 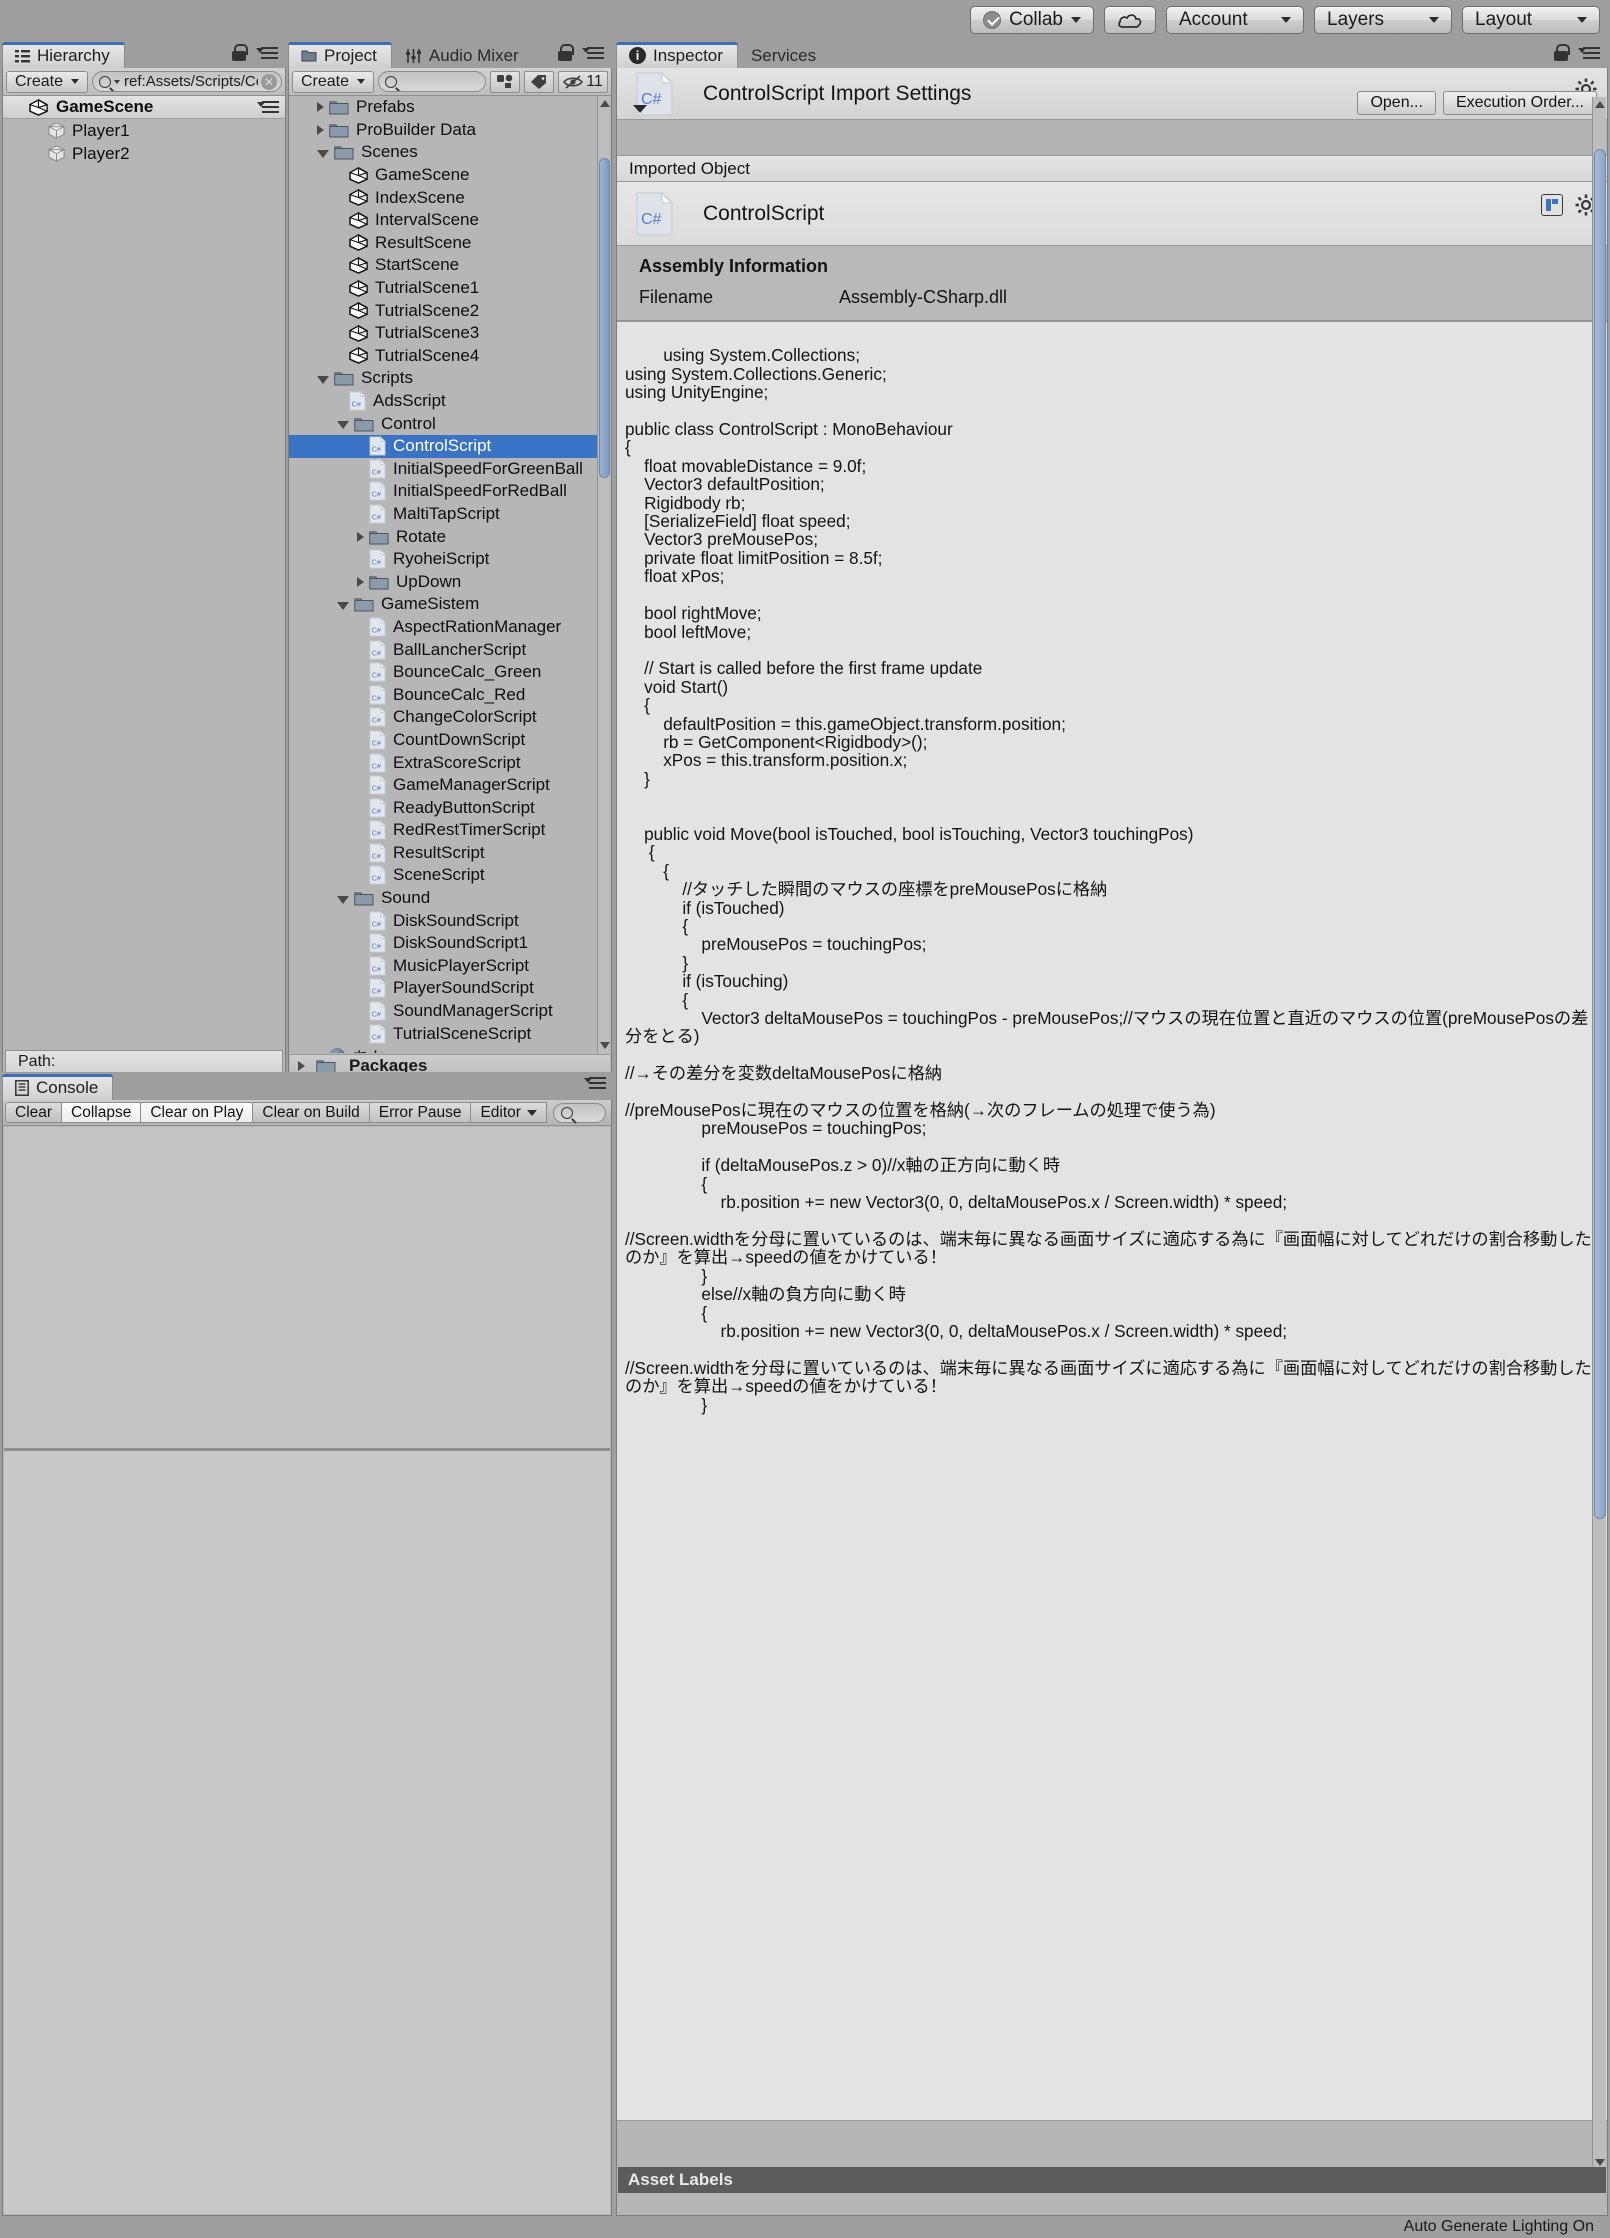 What do you see at coordinates (583, 81) in the screenshot?
I see `hidden-assets-button: 11` at bounding box center [583, 81].